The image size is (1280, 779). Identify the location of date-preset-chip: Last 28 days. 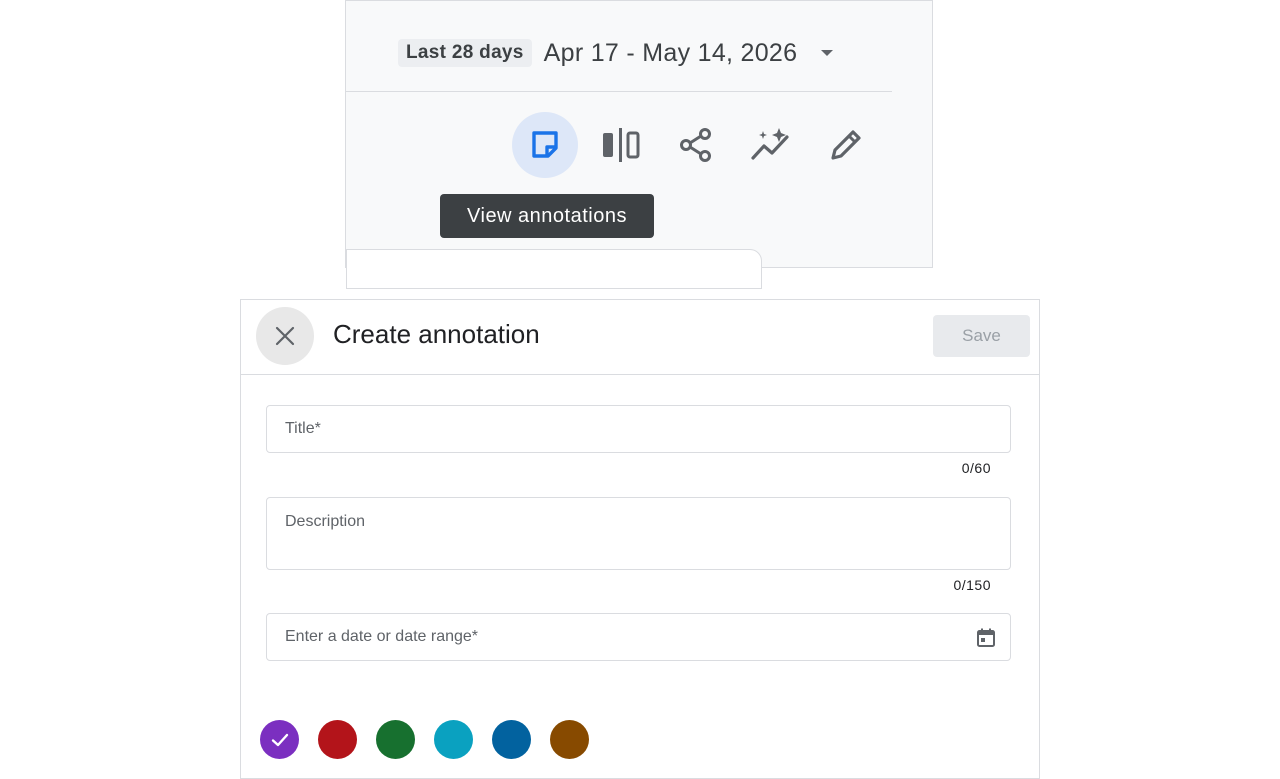
(465, 53).